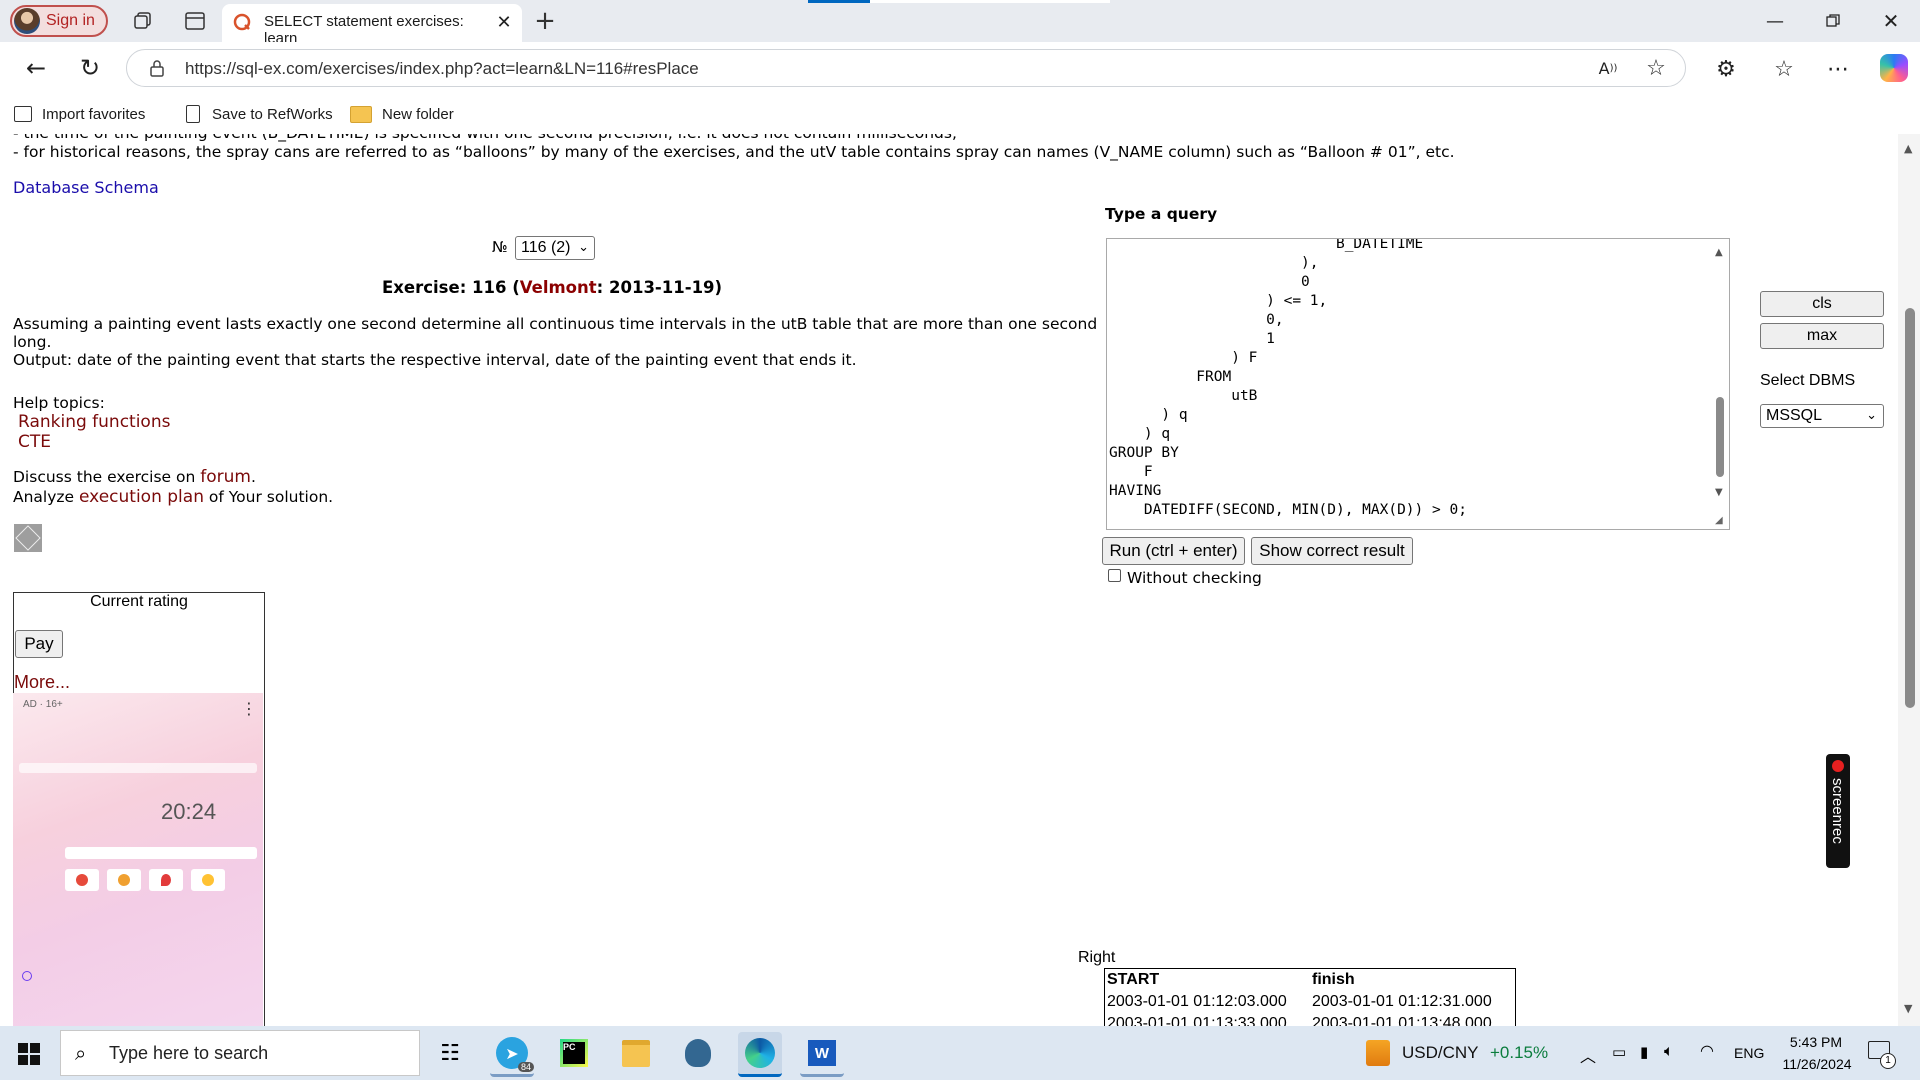  I want to click on forum-link: forum, so click(225, 477).